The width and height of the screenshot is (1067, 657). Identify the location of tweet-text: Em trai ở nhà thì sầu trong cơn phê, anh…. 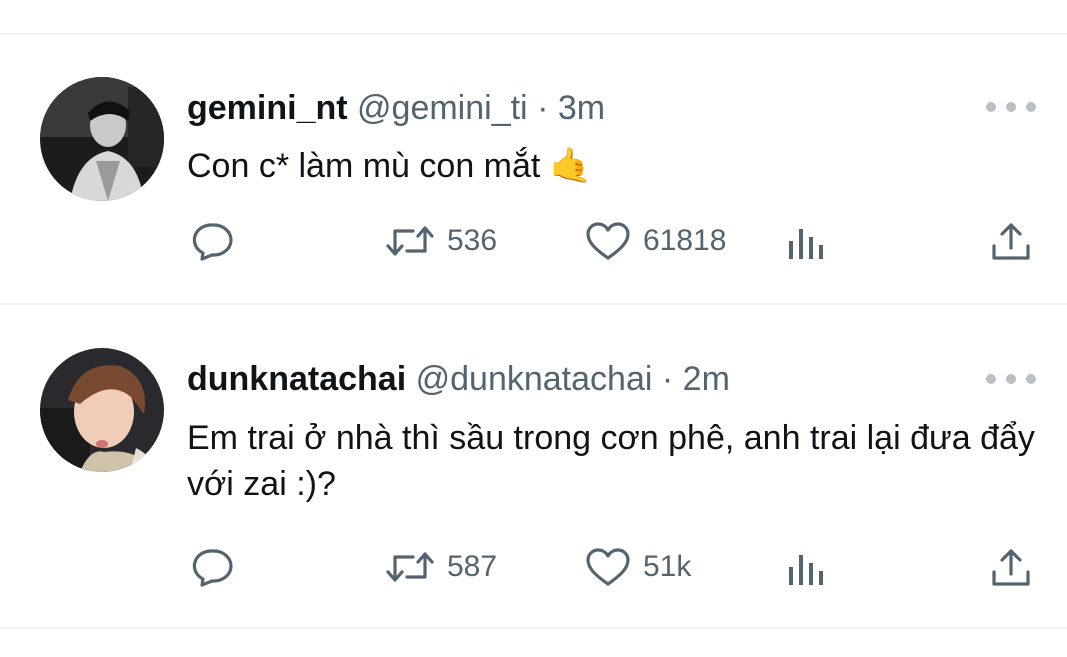
(617, 461).